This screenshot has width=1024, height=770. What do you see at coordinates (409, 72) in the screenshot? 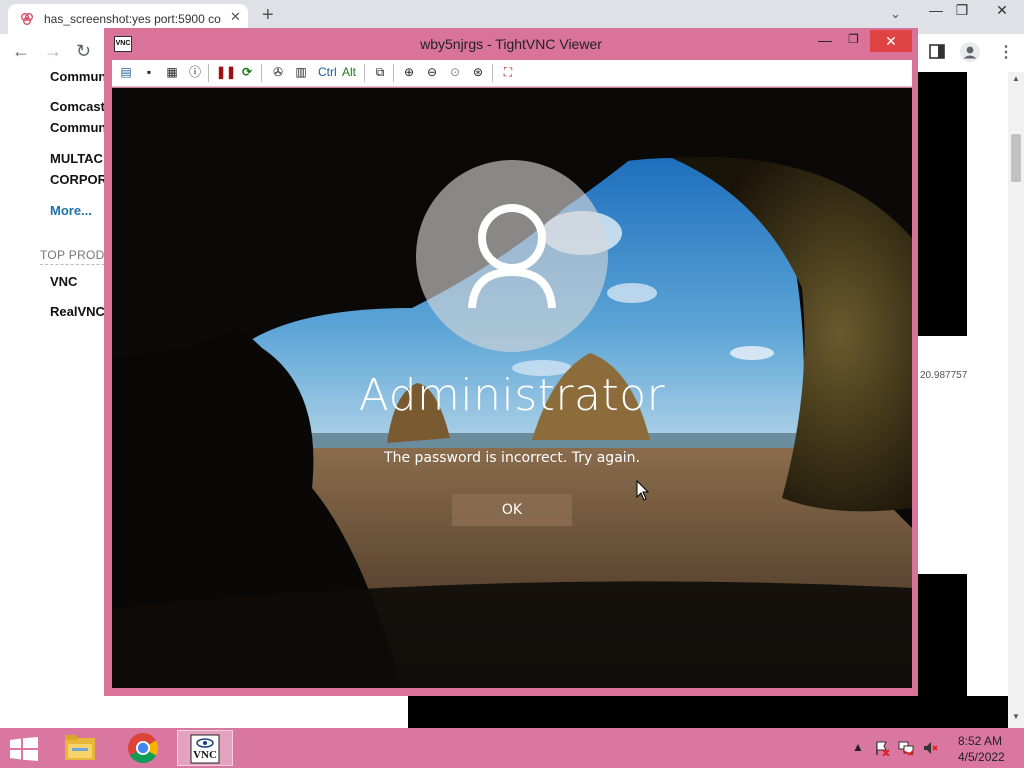
I see `zoom-in-icon: ⊕` at bounding box center [409, 72].